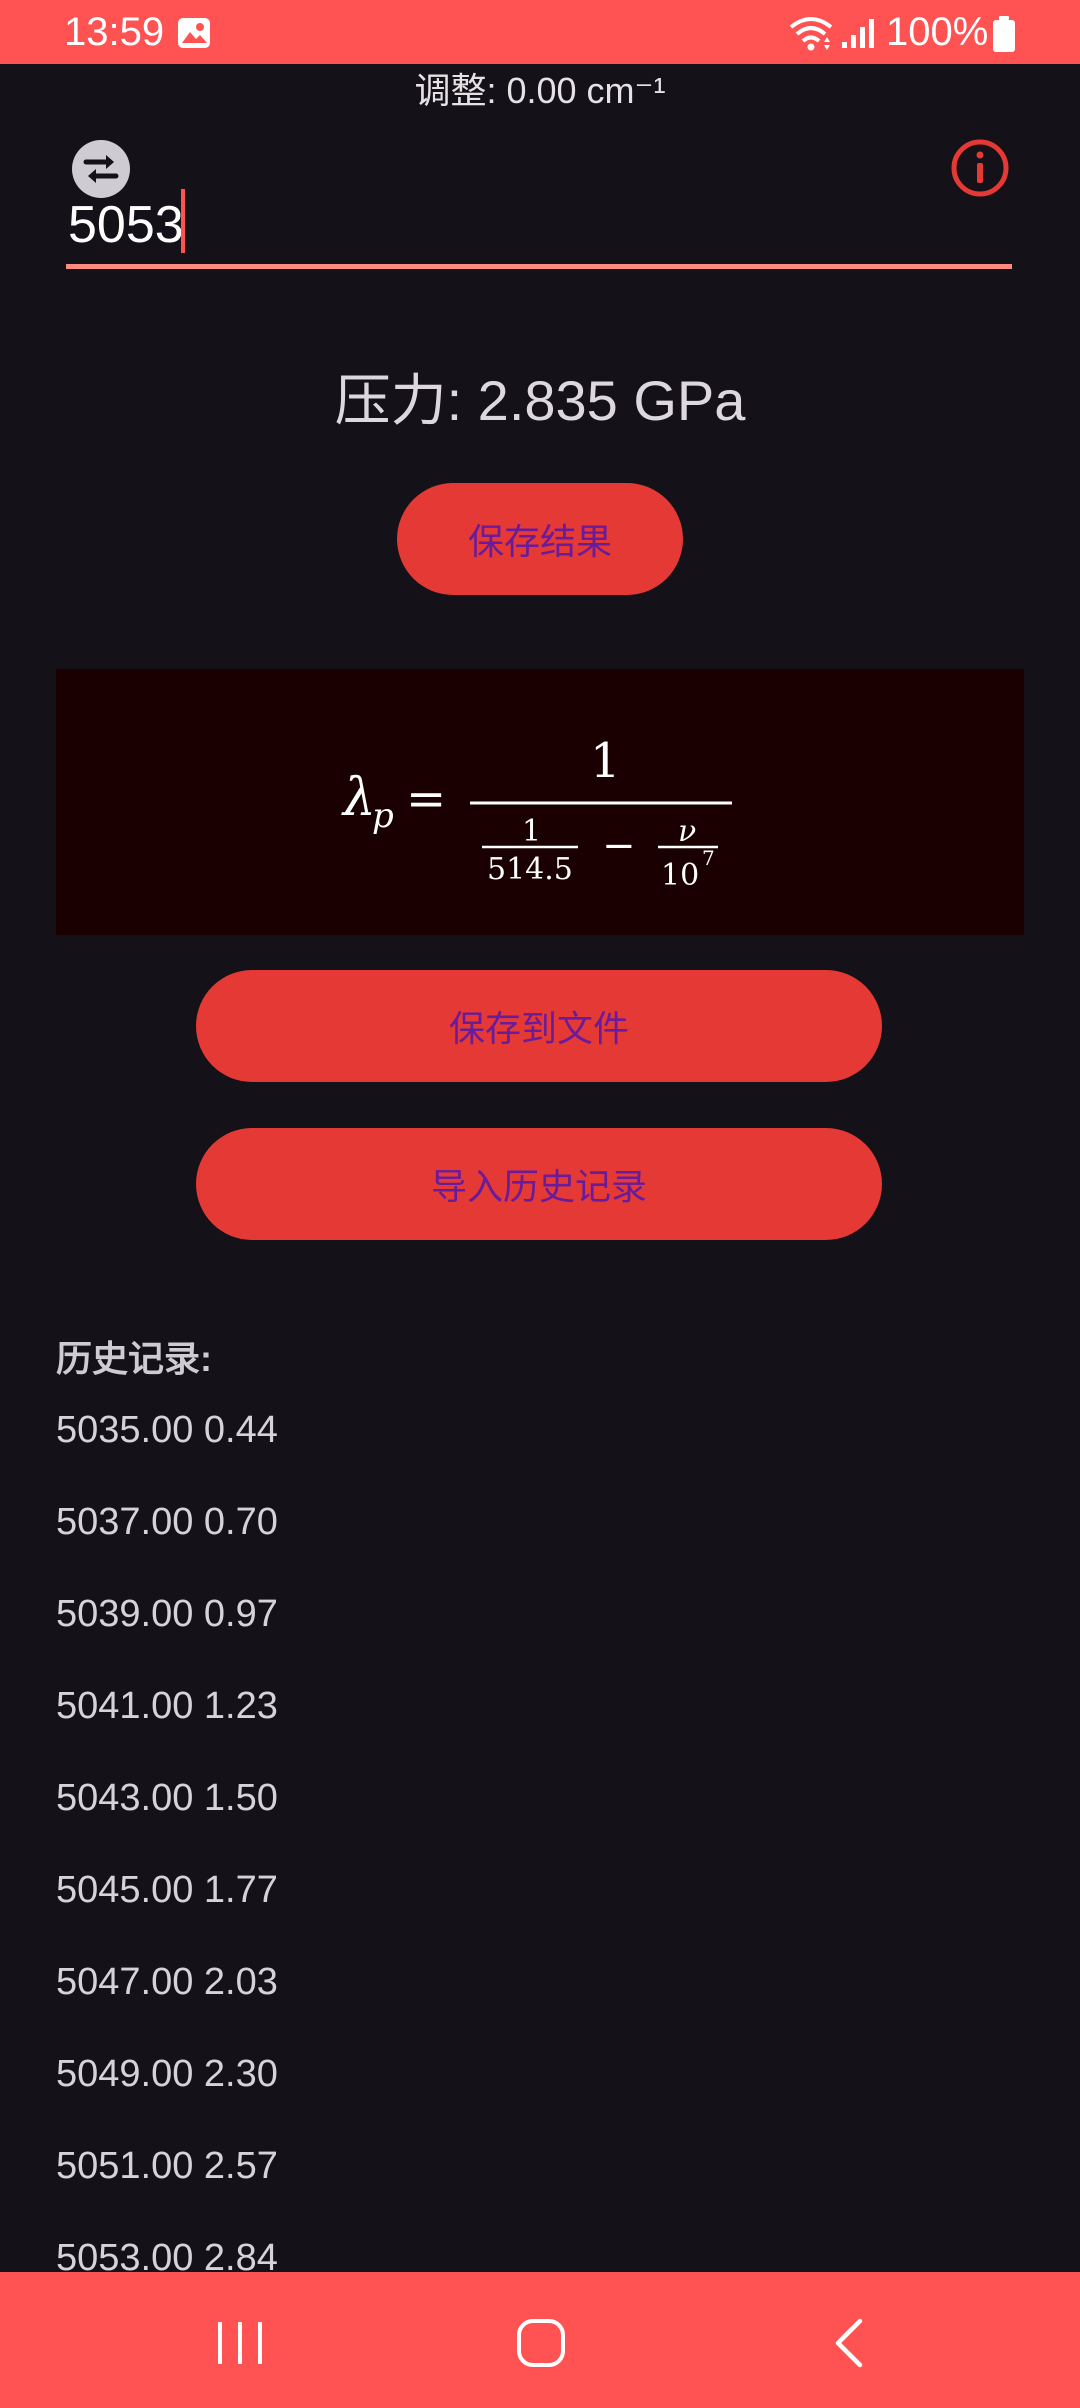 Image resolution: width=1080 pixels, height=2408 pixels. Describe the element at coordinates (619, 846) in the screenshot. I see `formula-minus: −` at that location.